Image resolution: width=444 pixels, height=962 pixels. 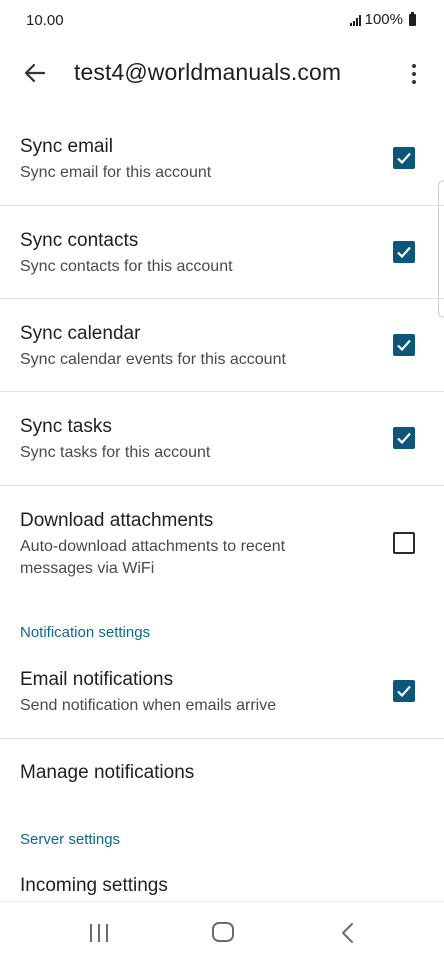 I want to click on setting-subtitle-line2: messages via WiFi, so click(x=87, y=568).